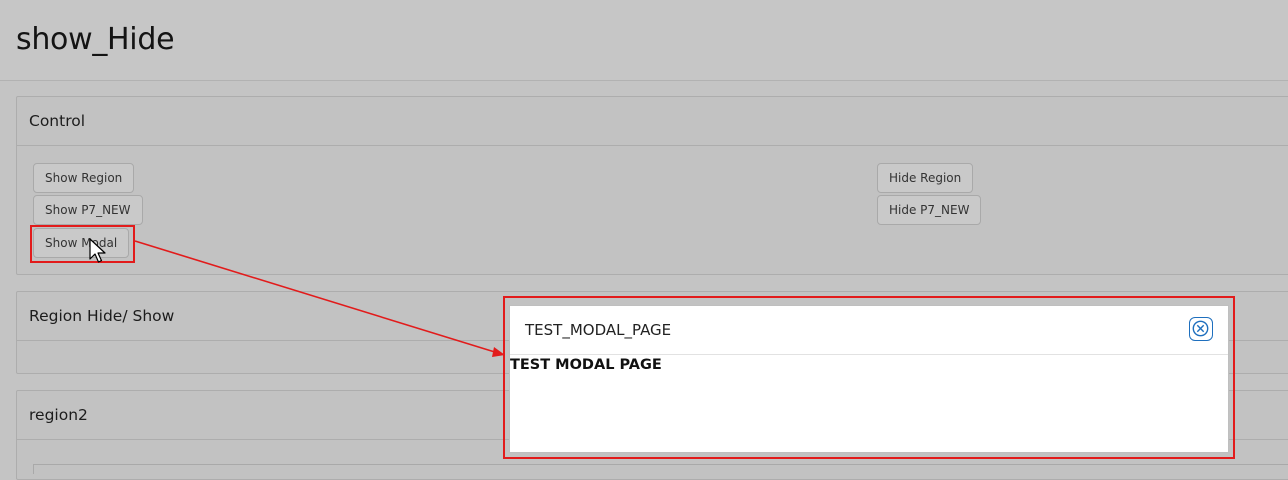 This screenshot has height=480, width=1288. I want to click on modal-close-button, so click(1201, 329).